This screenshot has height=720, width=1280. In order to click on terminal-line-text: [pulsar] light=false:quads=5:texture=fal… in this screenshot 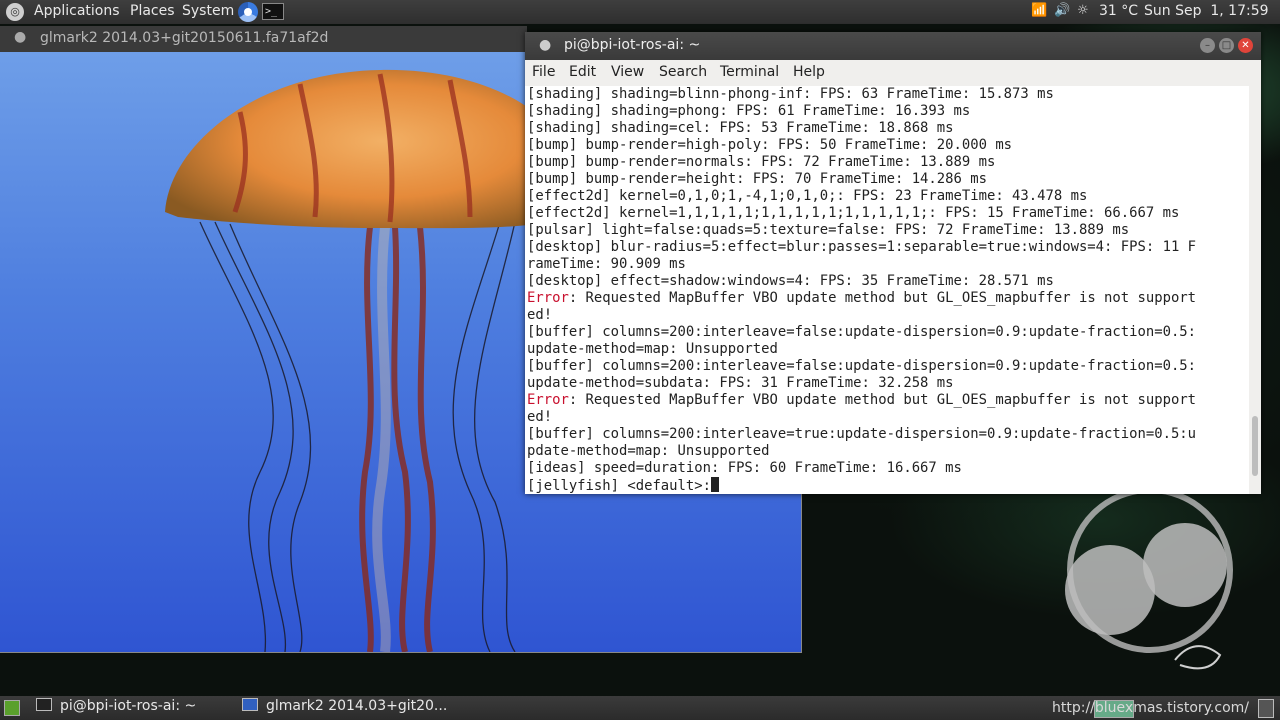, I will do `click(828, 230)`.